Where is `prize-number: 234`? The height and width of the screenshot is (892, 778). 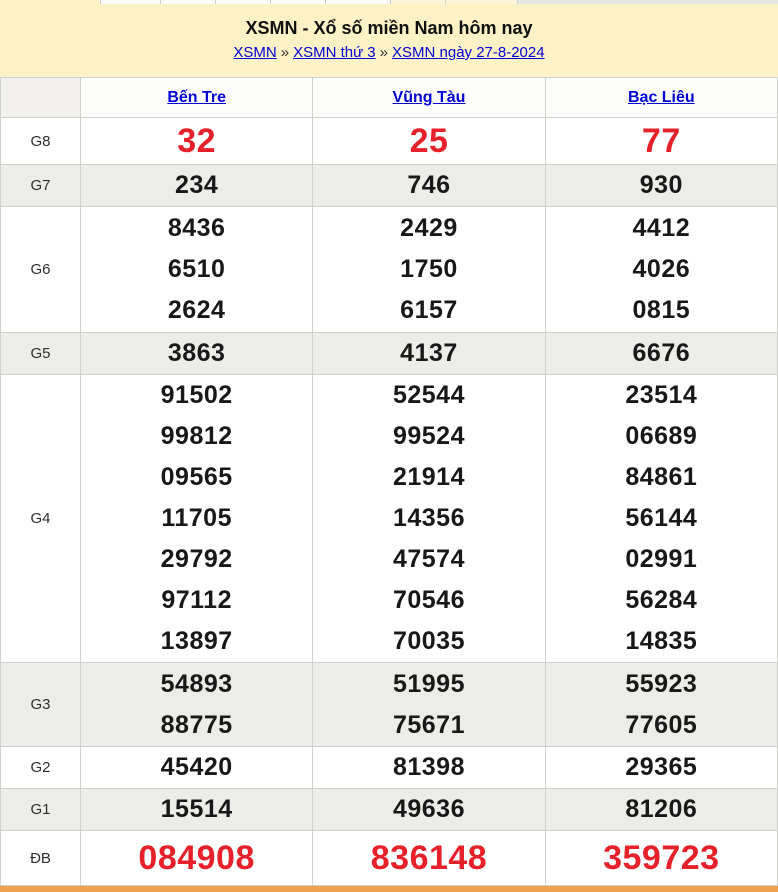 prize-number: 234 is located at coordinates (197, 185).